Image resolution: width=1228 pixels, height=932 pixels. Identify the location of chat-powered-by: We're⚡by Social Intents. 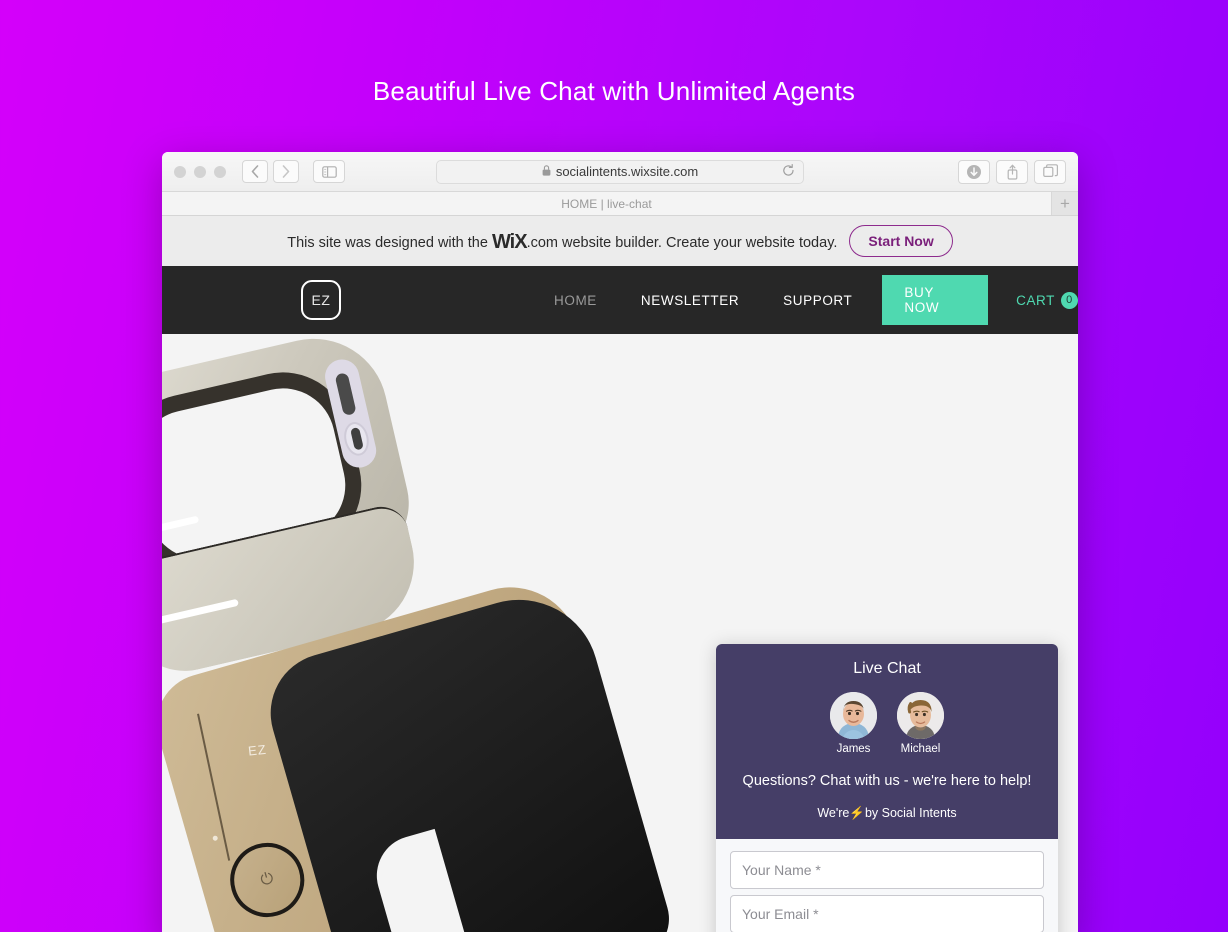
(887, 807).